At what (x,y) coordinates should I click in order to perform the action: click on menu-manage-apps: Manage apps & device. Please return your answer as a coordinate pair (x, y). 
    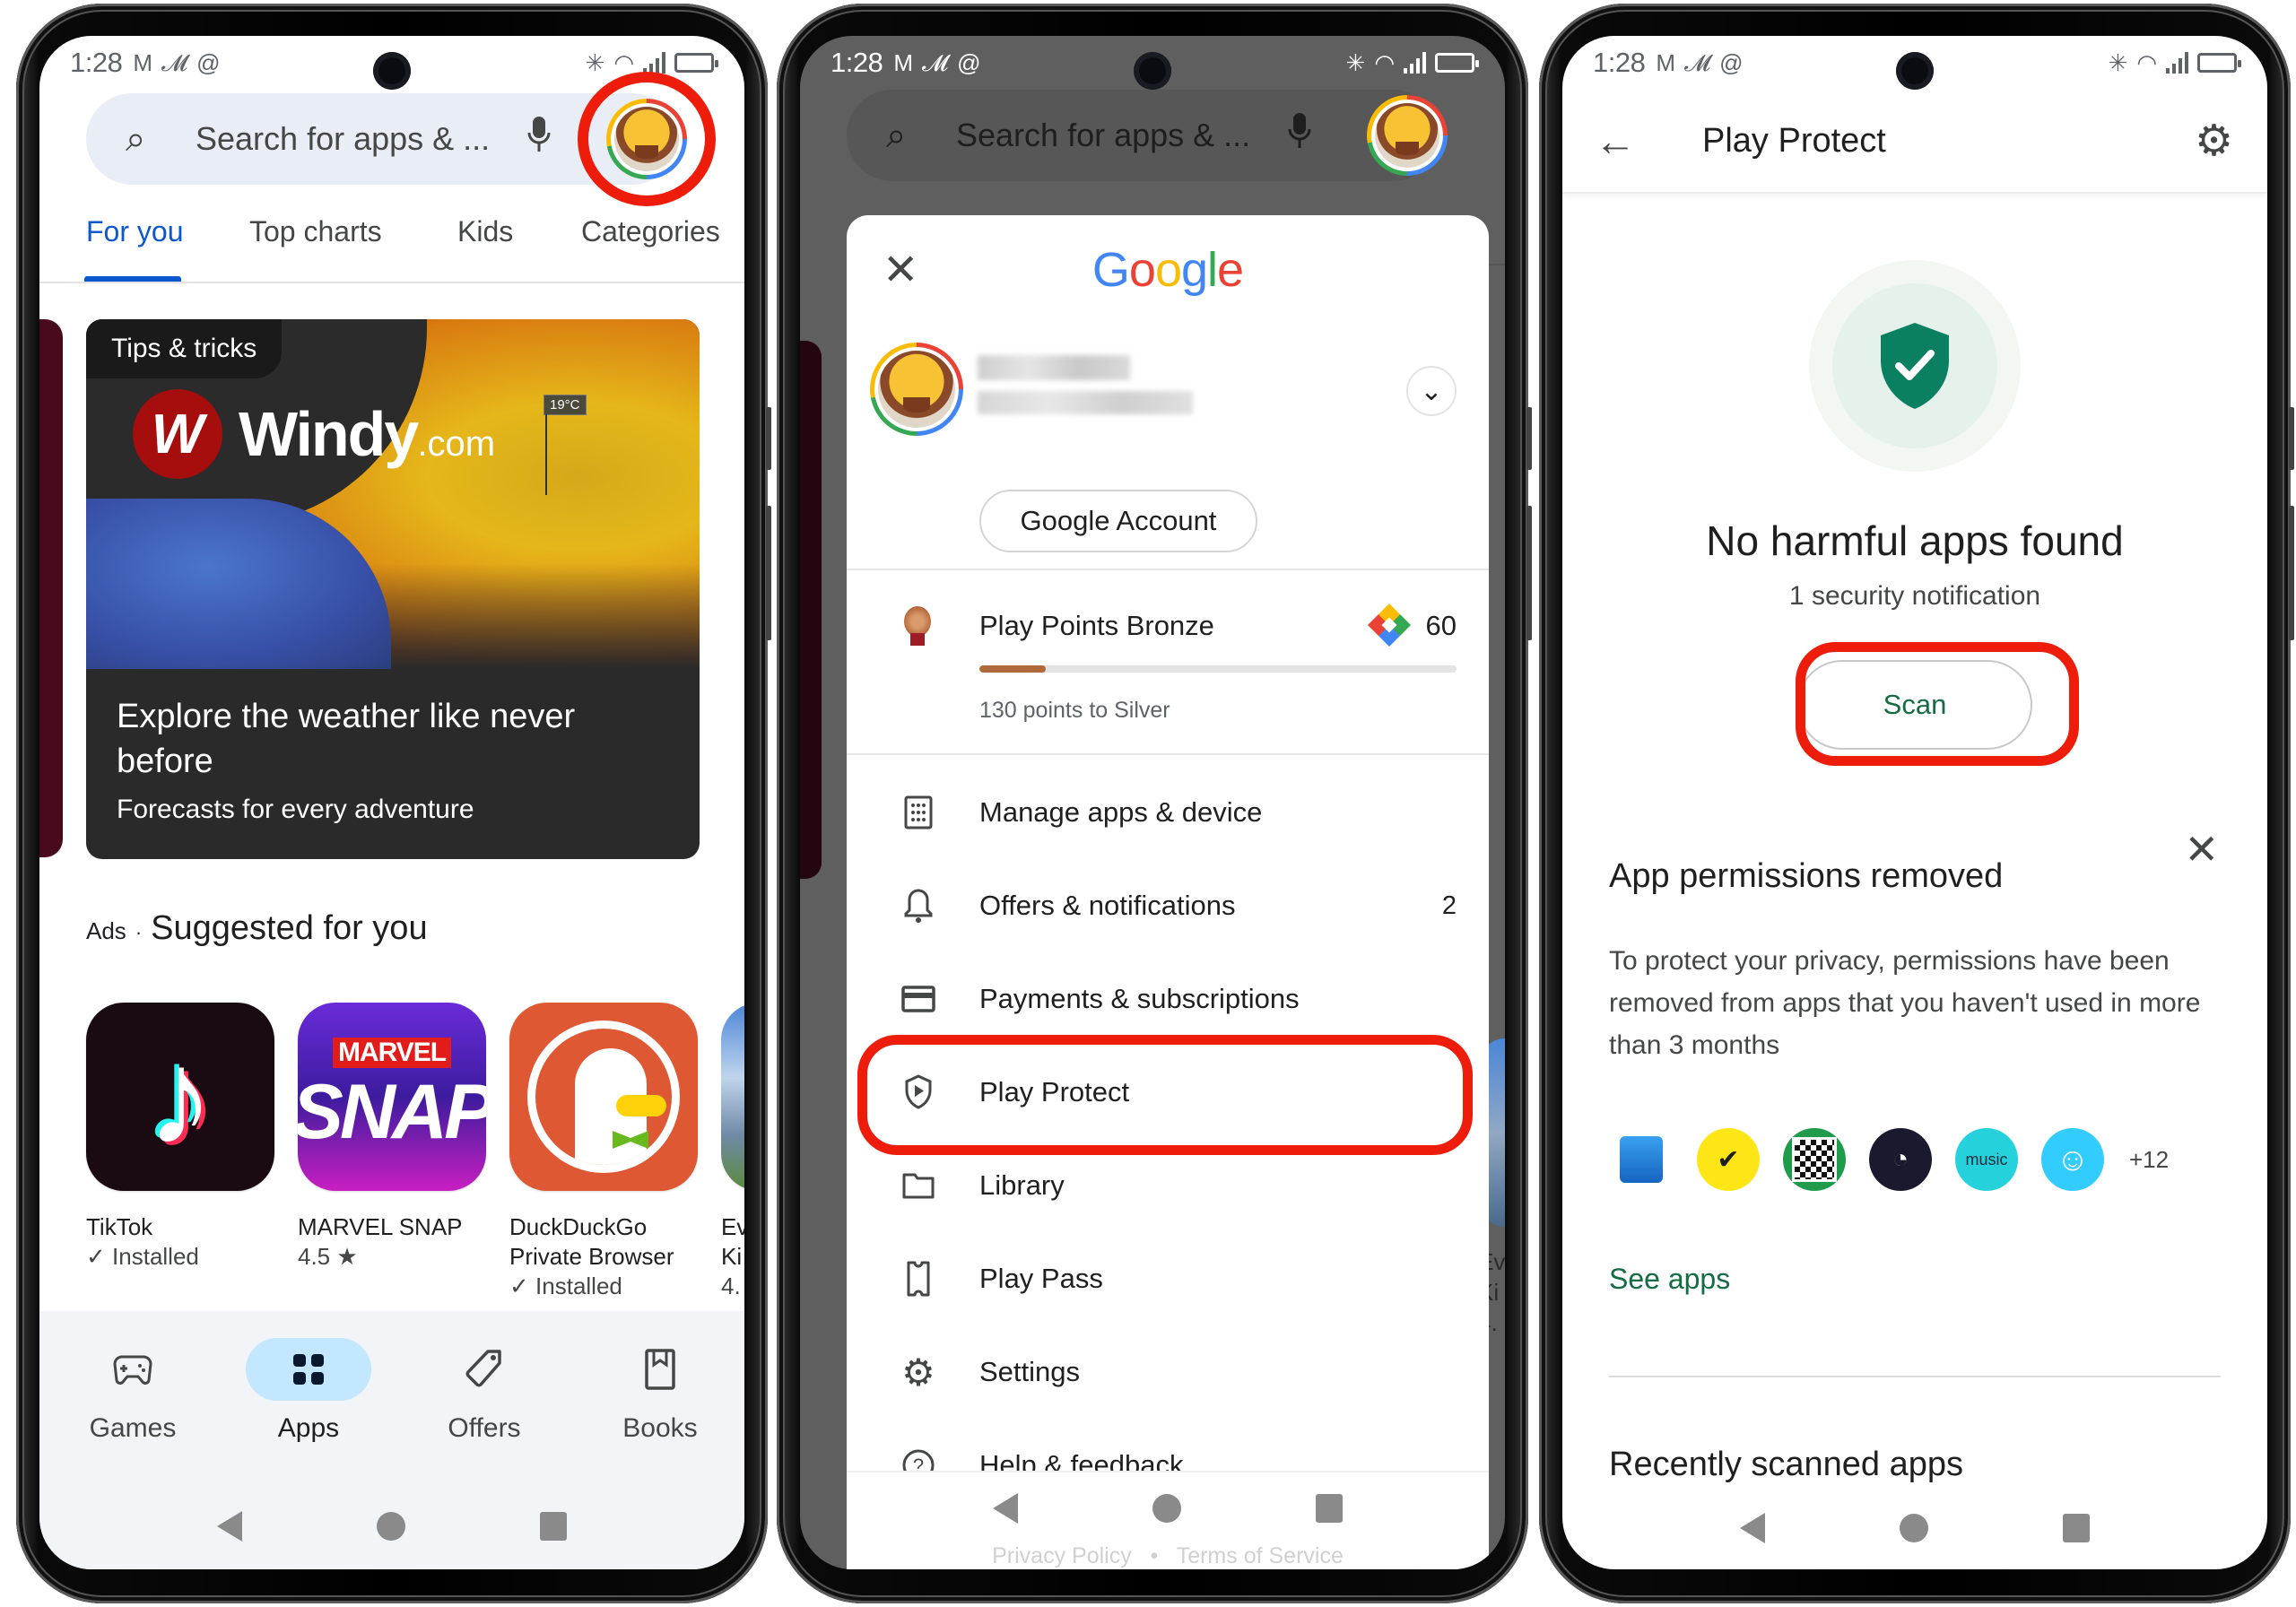
    Looking at the image, I should click on (1168, 813).